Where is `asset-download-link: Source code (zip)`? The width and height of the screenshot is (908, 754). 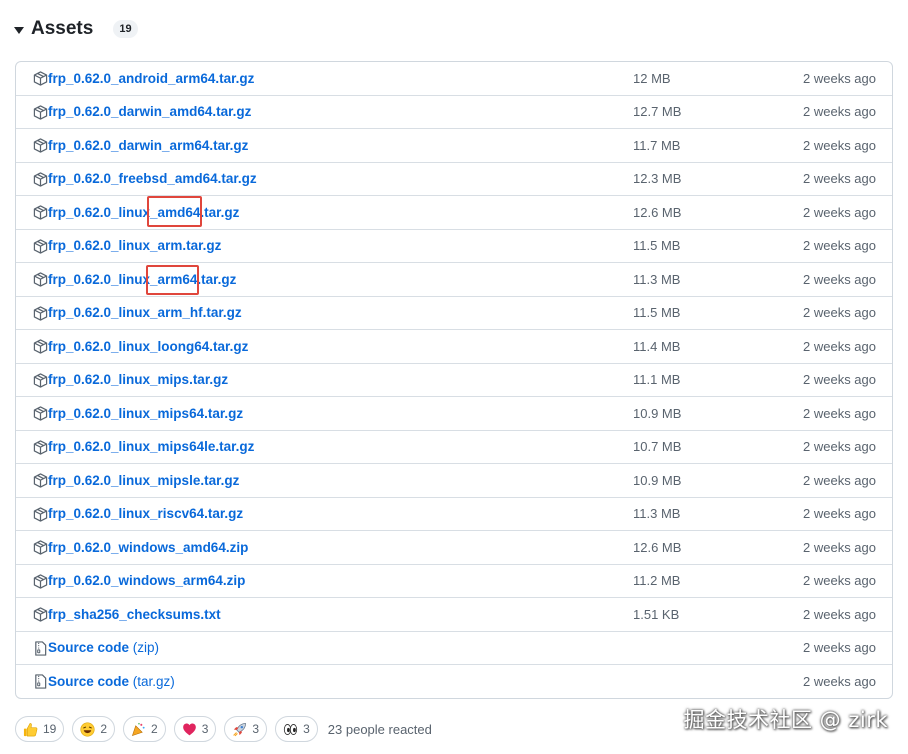
asset-download-link: Source code (zip) is located at coordinates (103, 647).